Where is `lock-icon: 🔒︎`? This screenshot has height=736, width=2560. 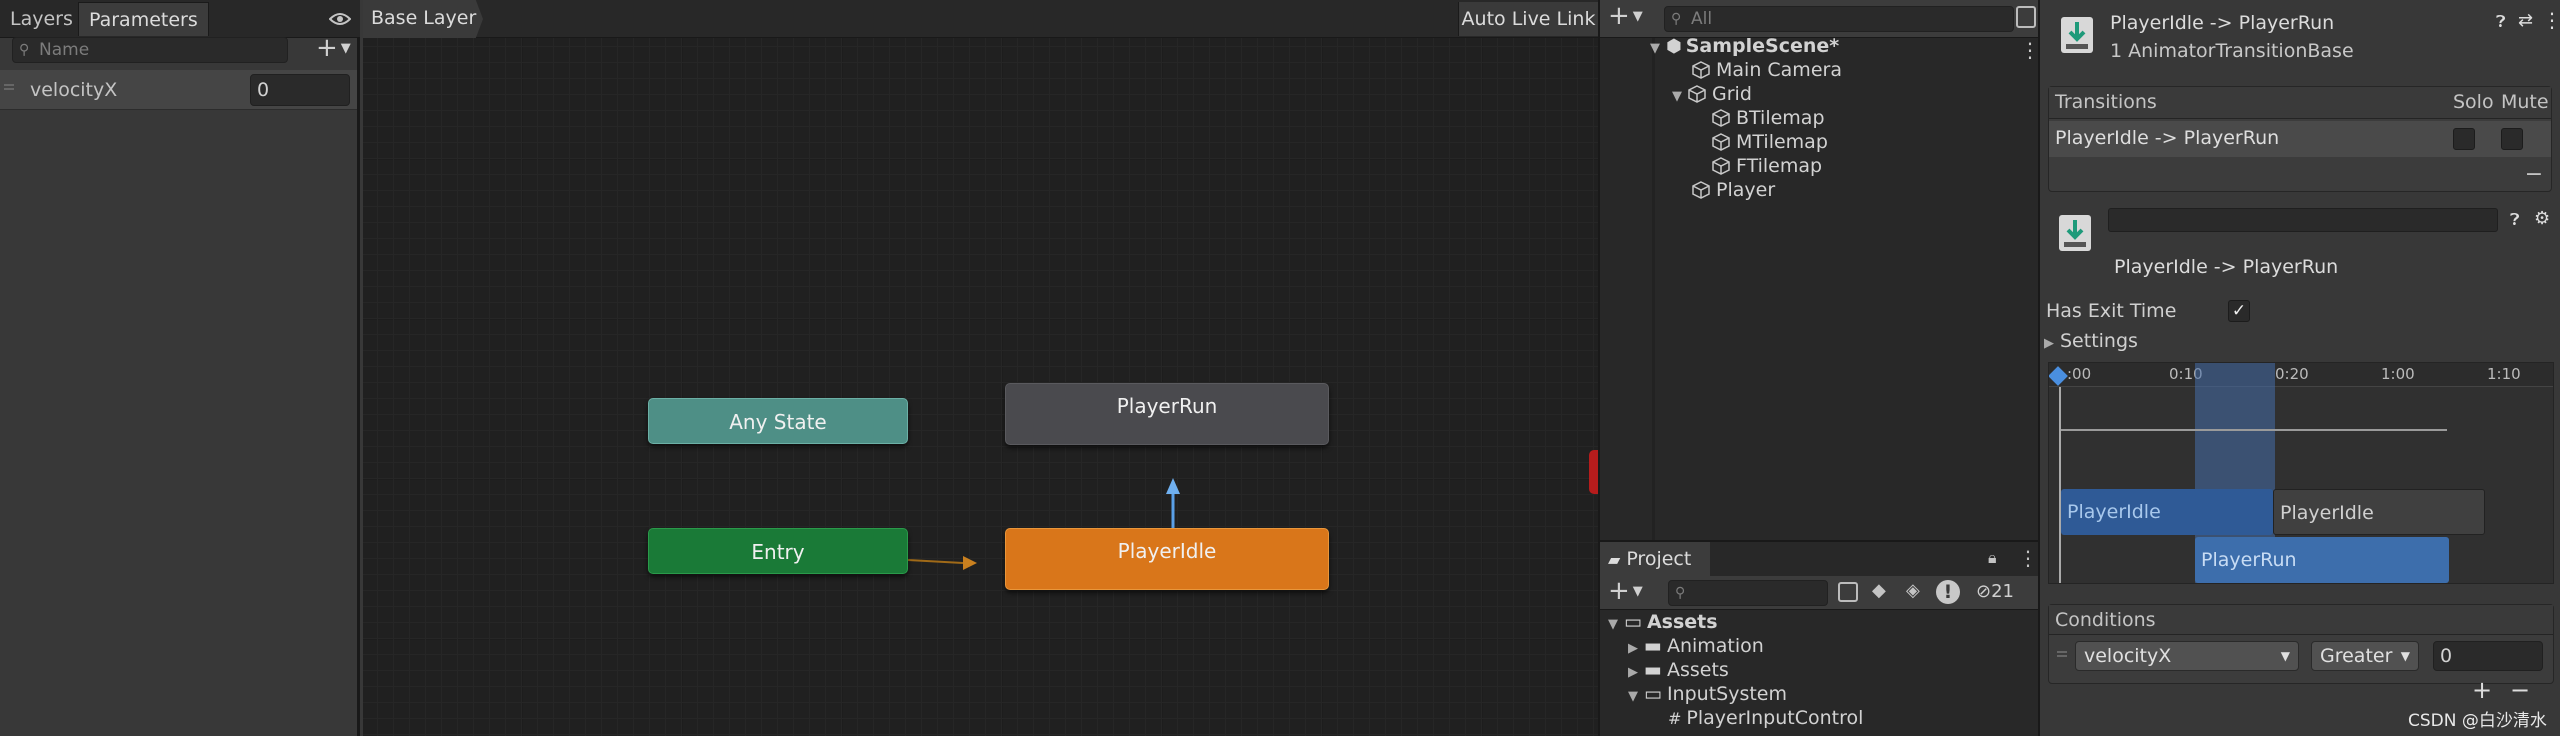 lock-icon: 🔒︎ is located at coordinates (1992, 558).